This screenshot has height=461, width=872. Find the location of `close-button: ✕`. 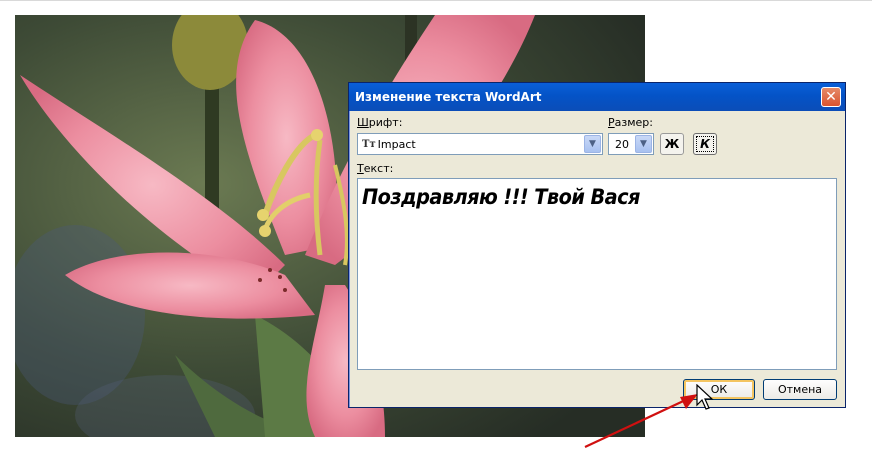

close-button: ✕ is located at coordinates (831, 97).